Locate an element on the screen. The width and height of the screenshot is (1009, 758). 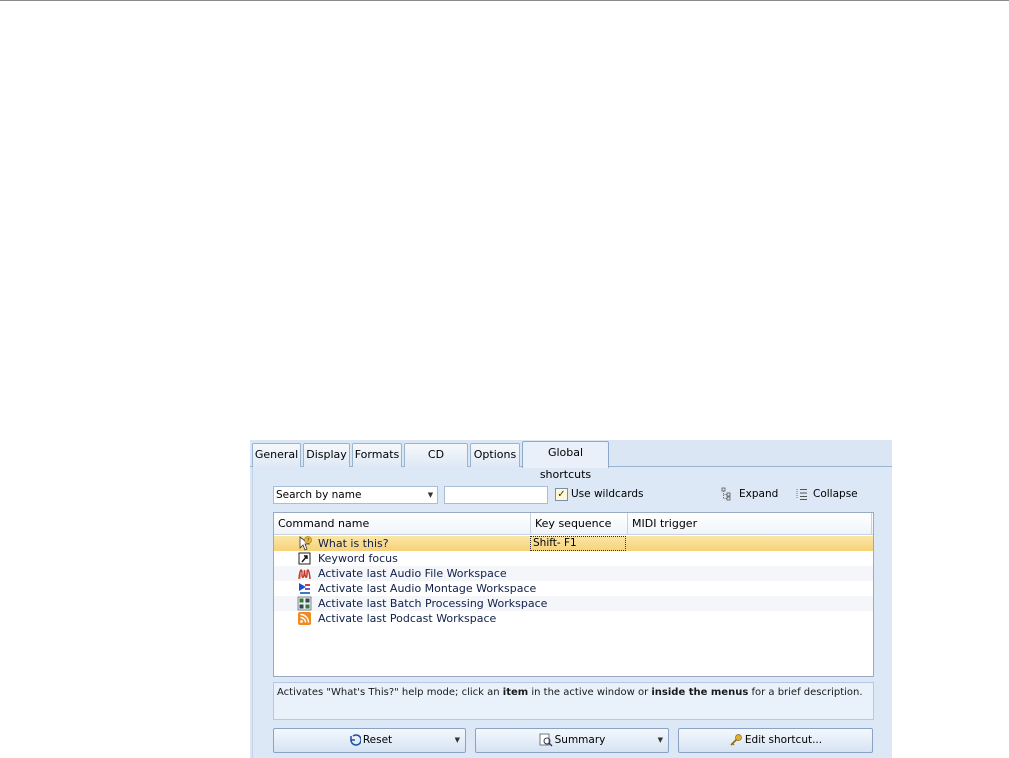
key-sequence-cell: Shift- F1 is located at coordinates (578, 543).